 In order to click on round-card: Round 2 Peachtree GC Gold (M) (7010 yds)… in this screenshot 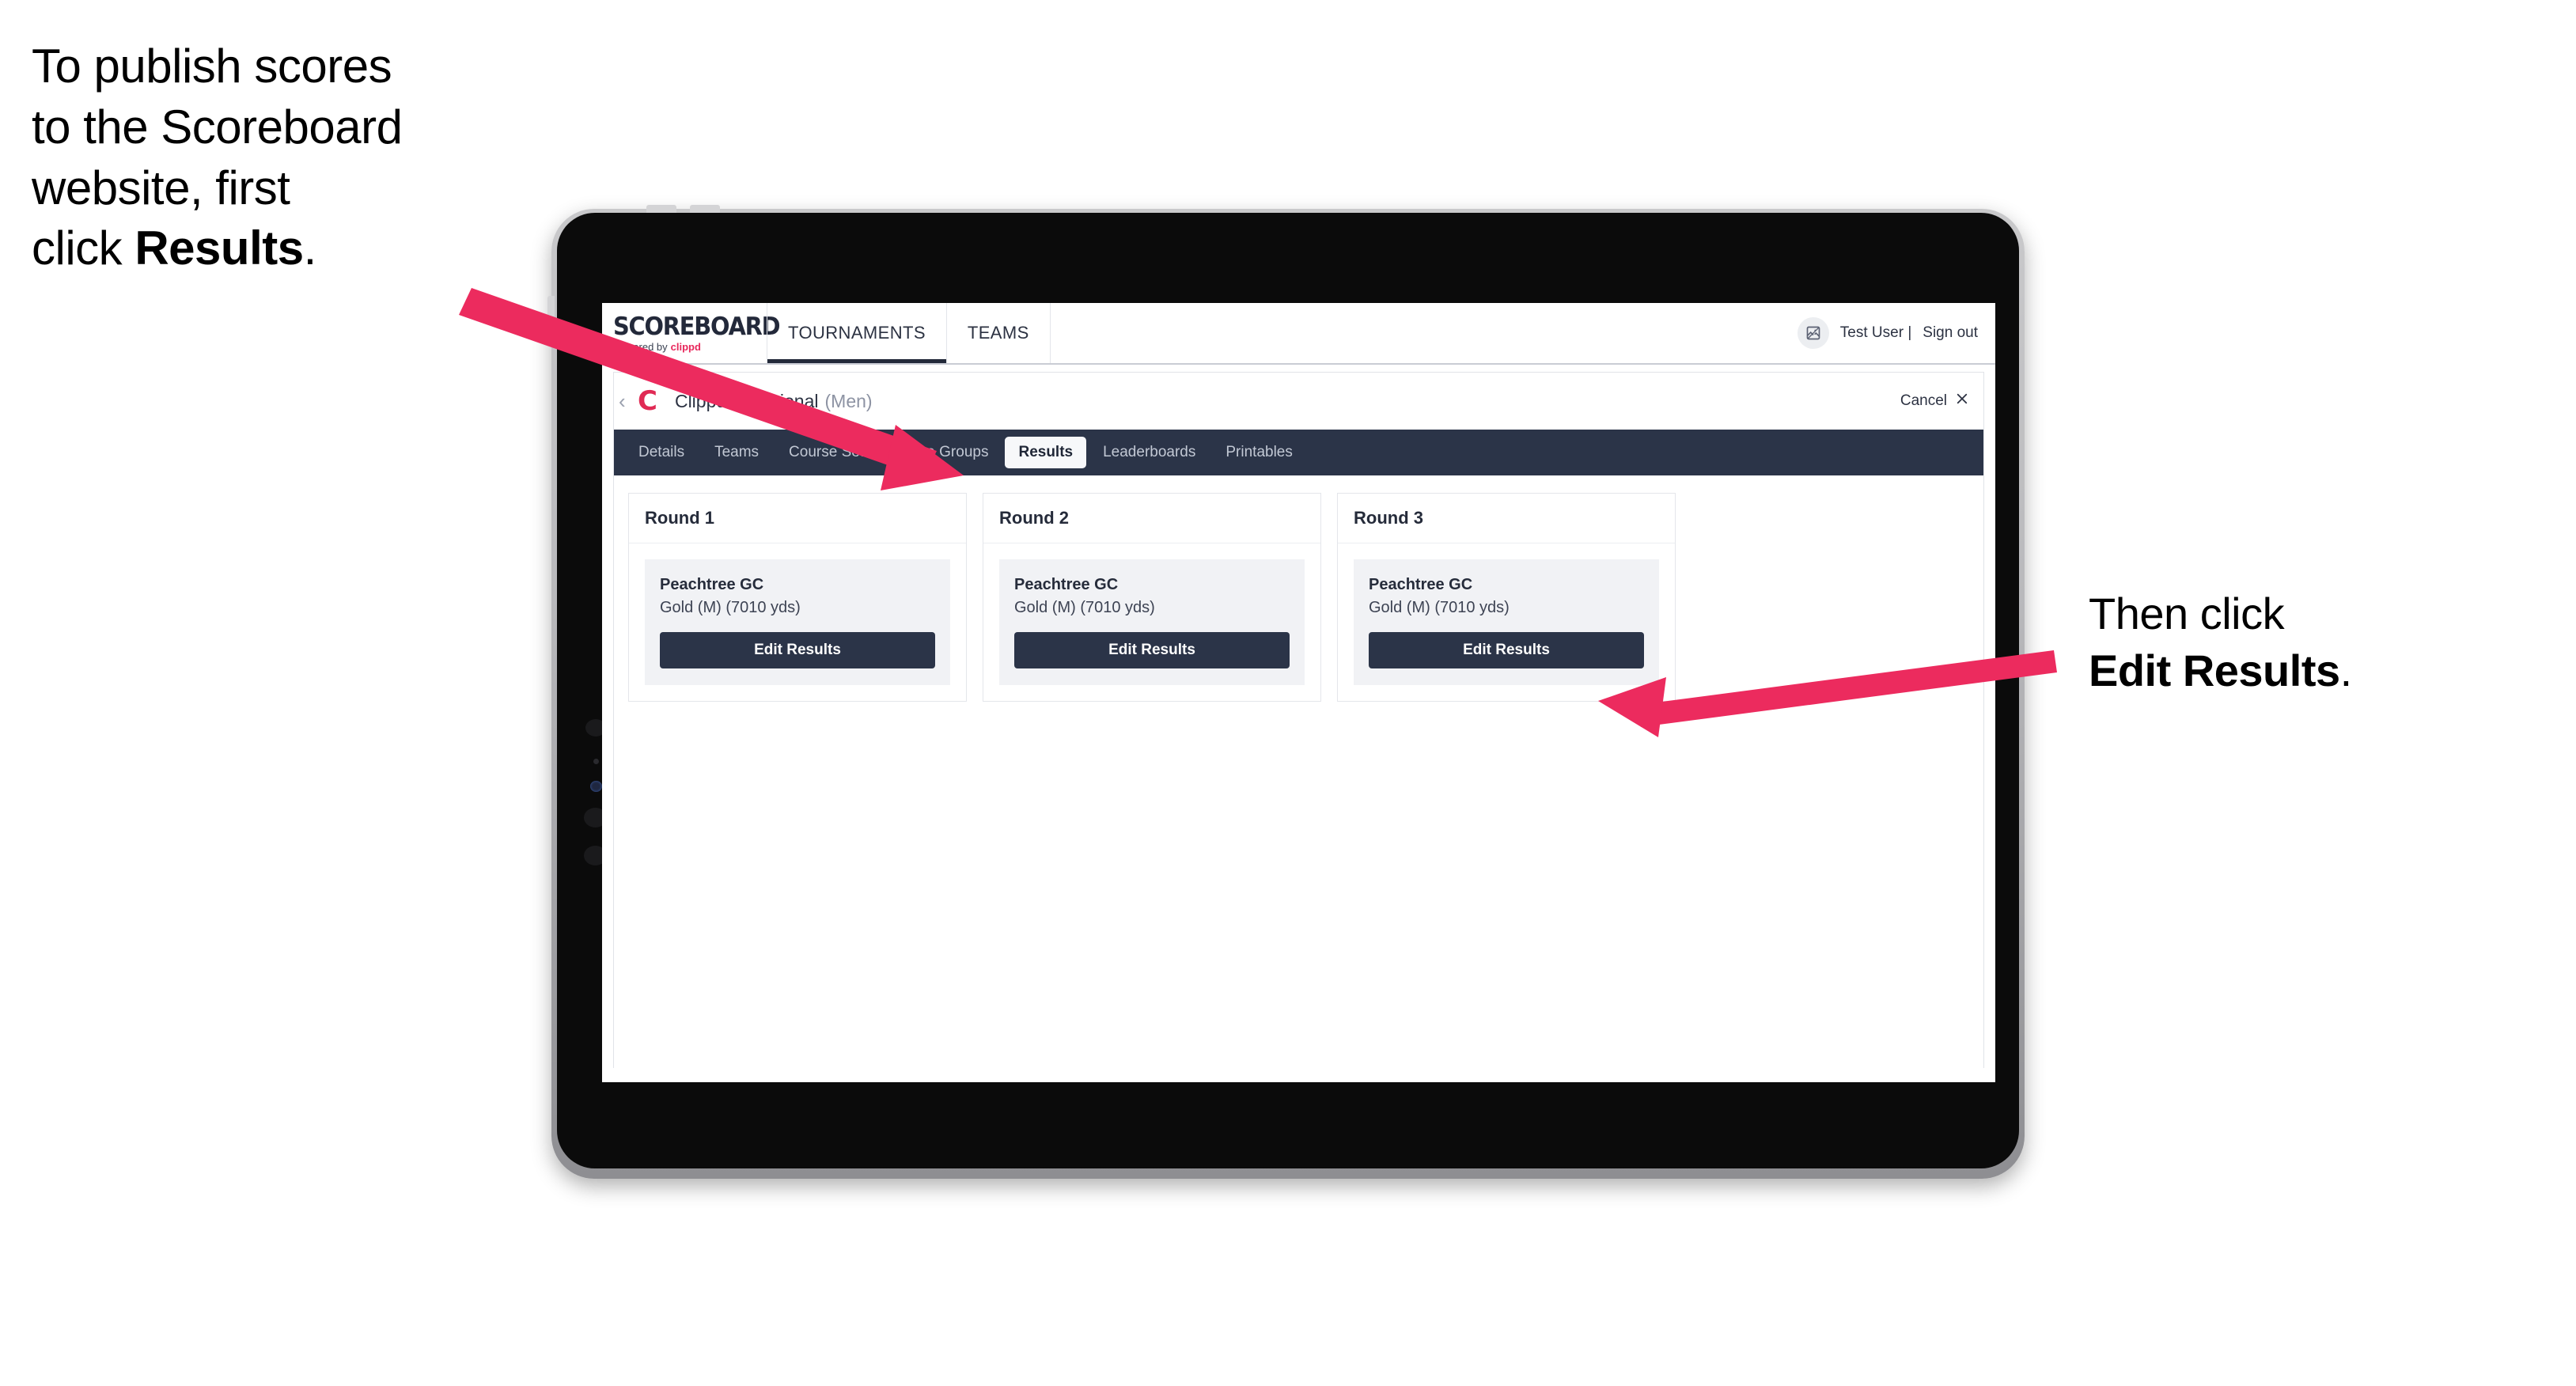, I will do `click(1152, 597)`.